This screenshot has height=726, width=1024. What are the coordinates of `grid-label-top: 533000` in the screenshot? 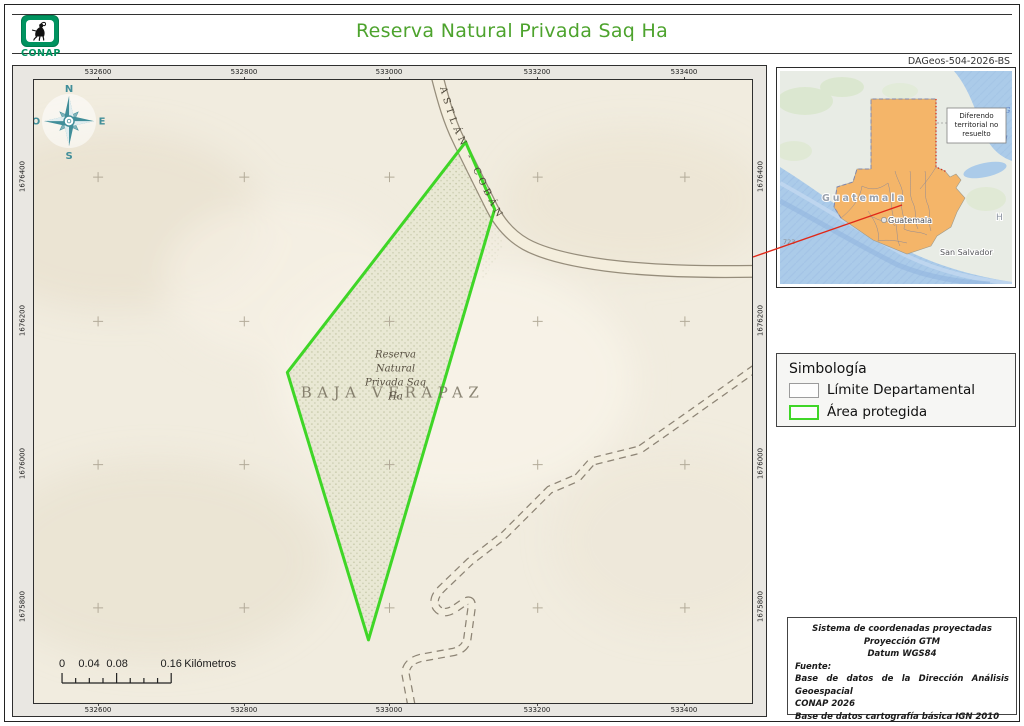 It's located at (389, 73).